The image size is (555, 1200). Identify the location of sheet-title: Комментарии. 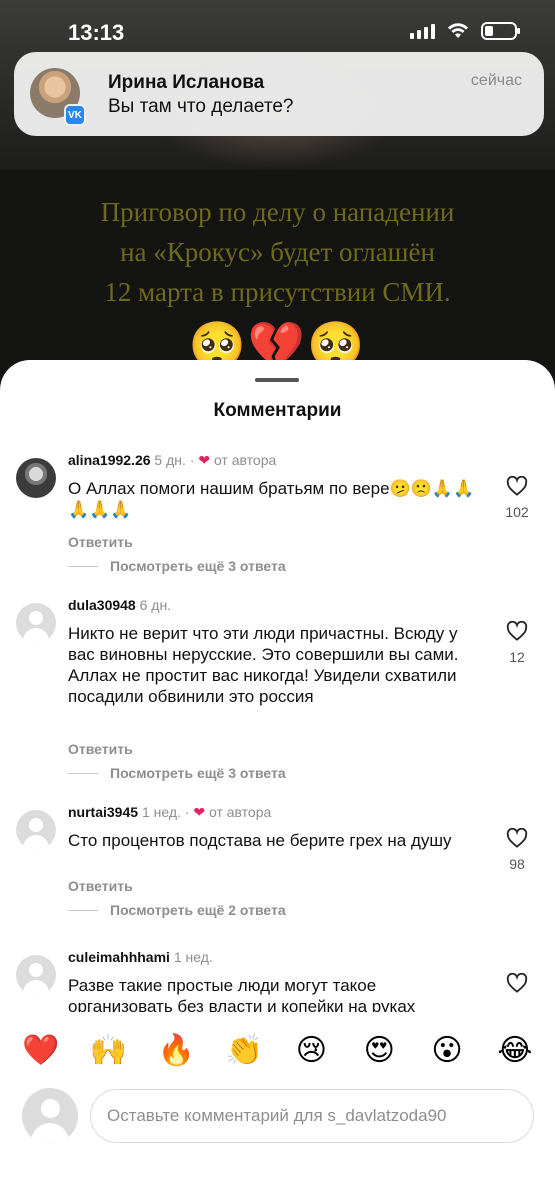
(277, 410).